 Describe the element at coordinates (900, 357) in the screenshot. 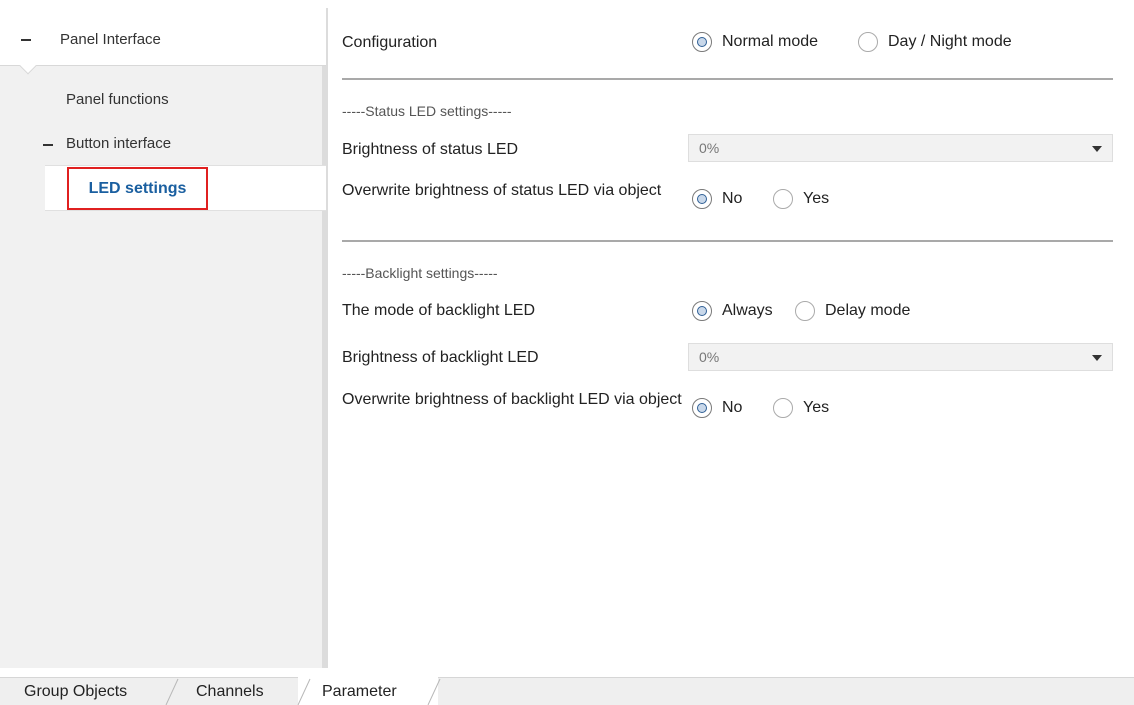

I see `brightness-backlight-select: 0%` at that location.